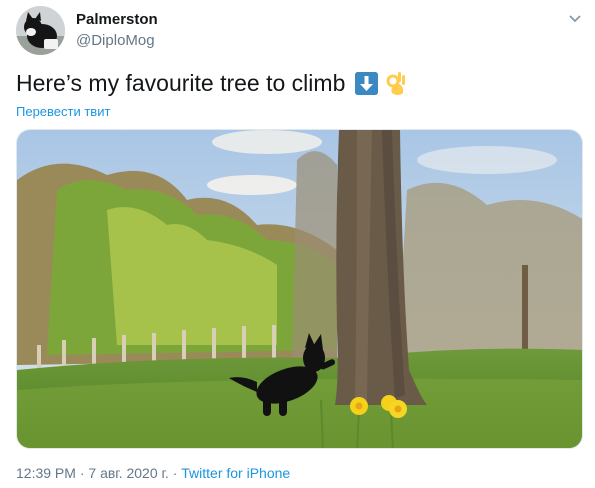 This screenshot has width=595, height=488. What do you see at coordinates (128, 473) in the screenshot?
I see `tweet-date: 7 авг. 2020 г.` at bounding box center [128, 473].